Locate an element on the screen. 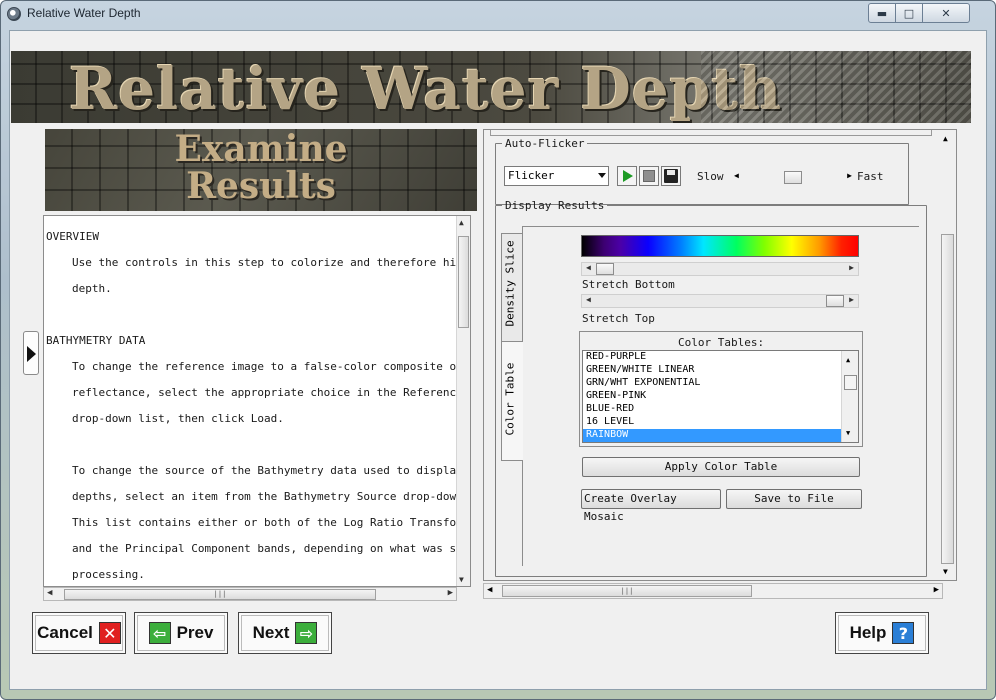 Image resolution: width=996 pixels, height=700 pixels. color-tables-scroll-thumb is located at coordinates (850, 382).